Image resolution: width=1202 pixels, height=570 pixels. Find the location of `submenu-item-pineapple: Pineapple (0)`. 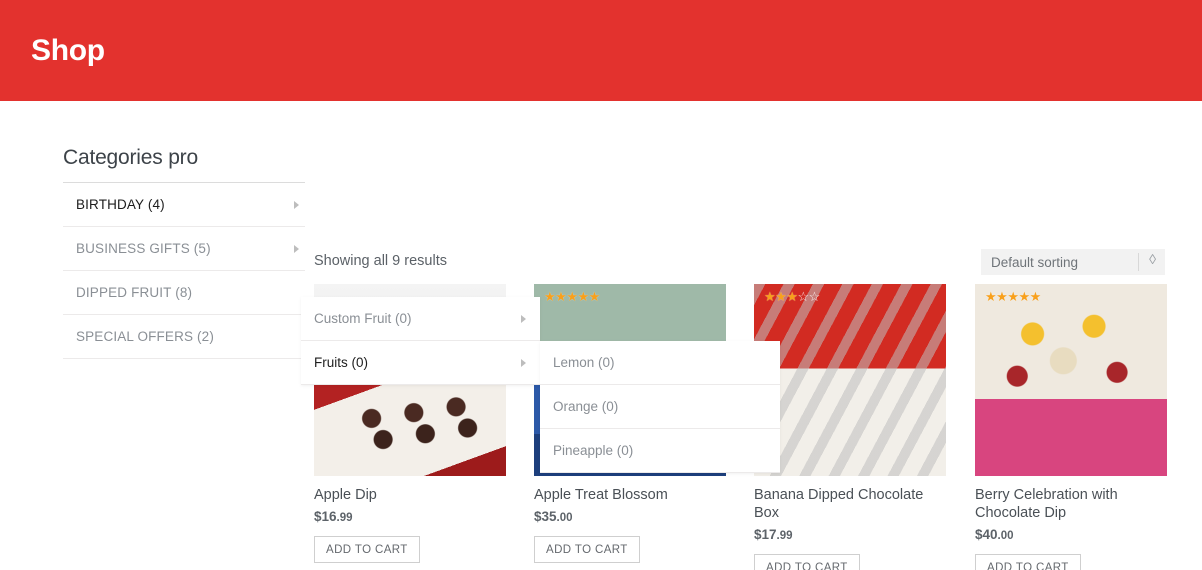

submenu-item-pineapple: Pineapple (0) is located at coordinates (660, 451).